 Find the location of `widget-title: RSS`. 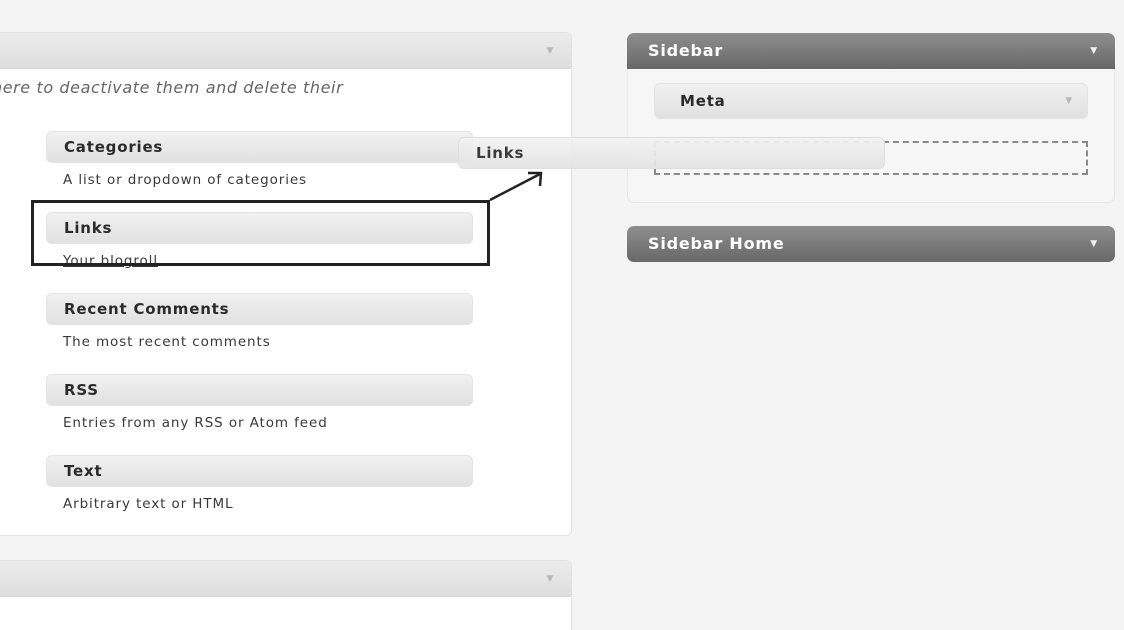

widget-title: RSS is located at coordinates (259, 390).